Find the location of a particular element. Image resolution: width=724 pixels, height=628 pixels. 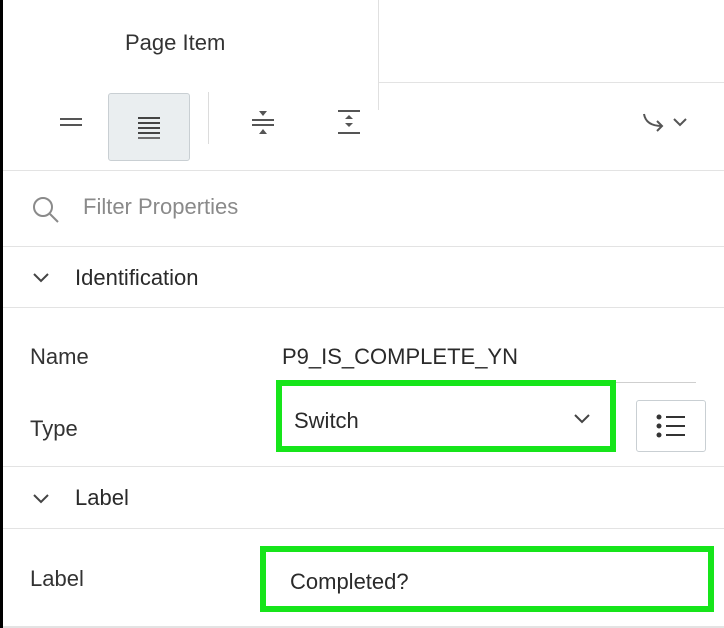

show-common-icon is located at coordinates (71, 122).